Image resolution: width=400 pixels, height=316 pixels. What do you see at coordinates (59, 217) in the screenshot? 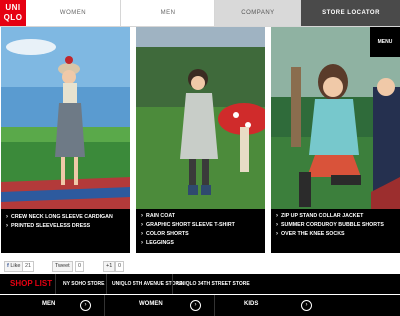
I see `product-link: CREW NECK LONG SLEEVE CARDIGAN` at bounding box center [59, 217].